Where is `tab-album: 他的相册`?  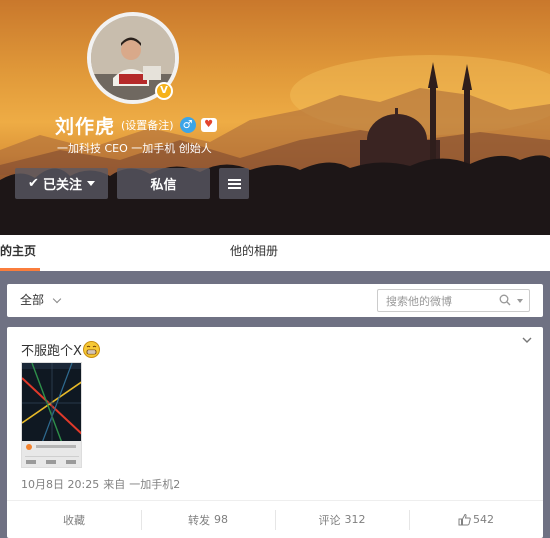 tab-album: 他的相册 is located at coordinates (254, 253).